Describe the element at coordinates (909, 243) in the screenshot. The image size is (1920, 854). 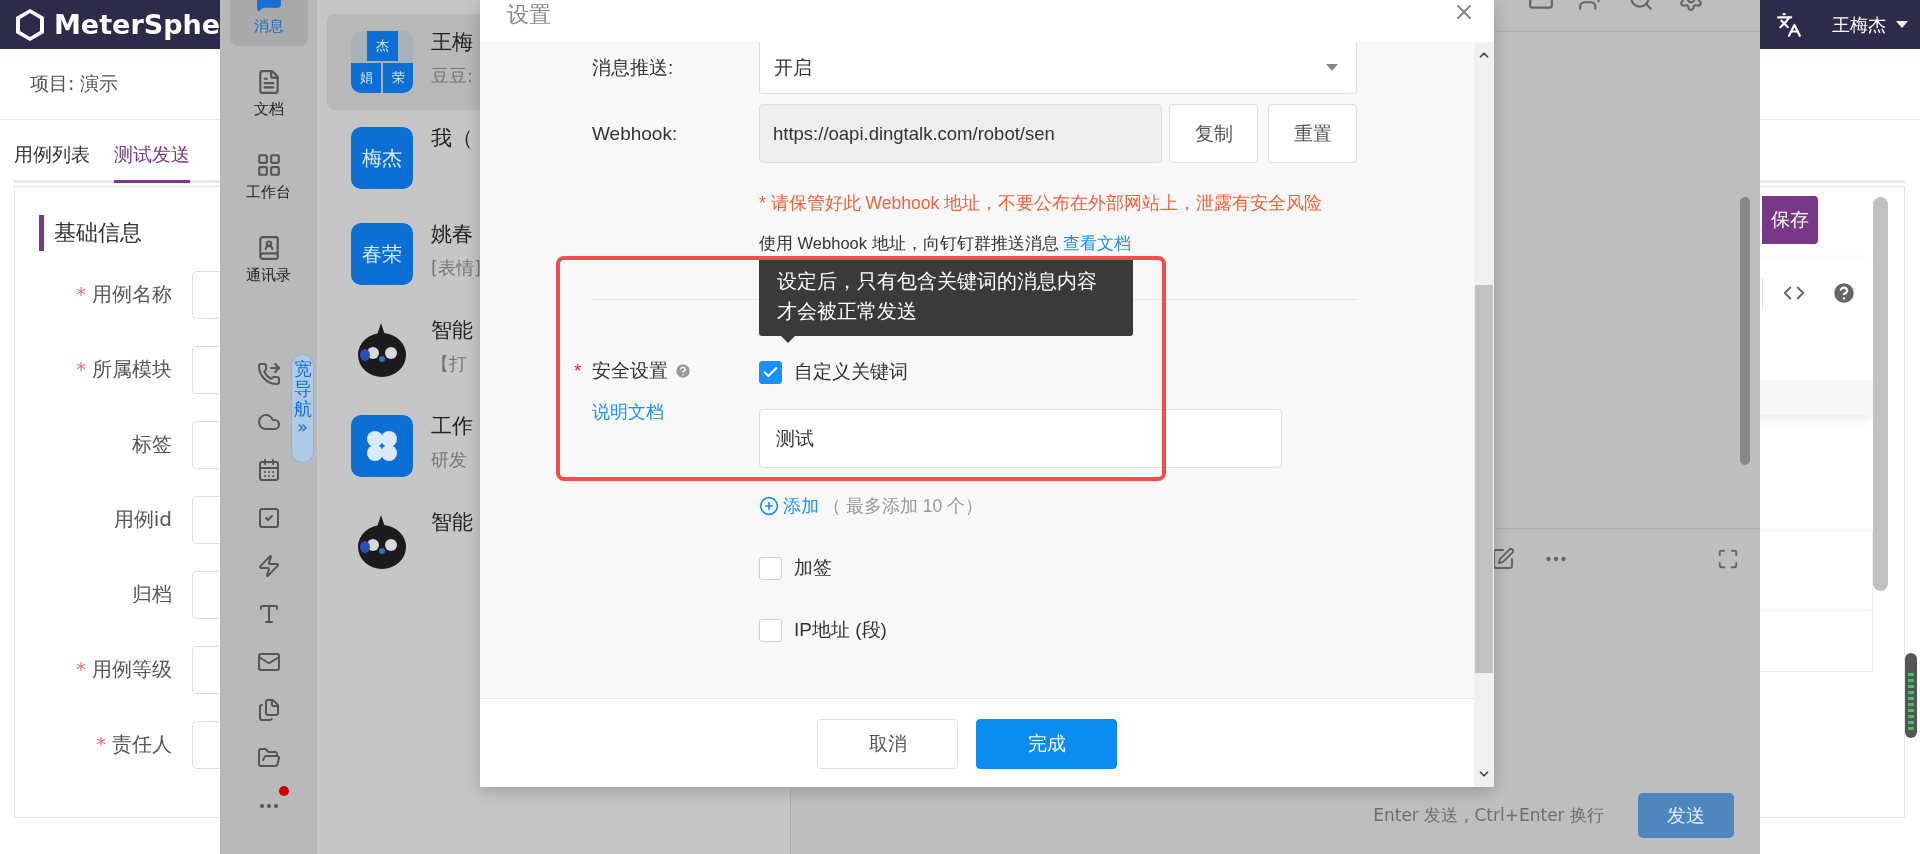
I see `usage-text: 使用 Webhook 地址，向钉钉群推送消息` at that location.